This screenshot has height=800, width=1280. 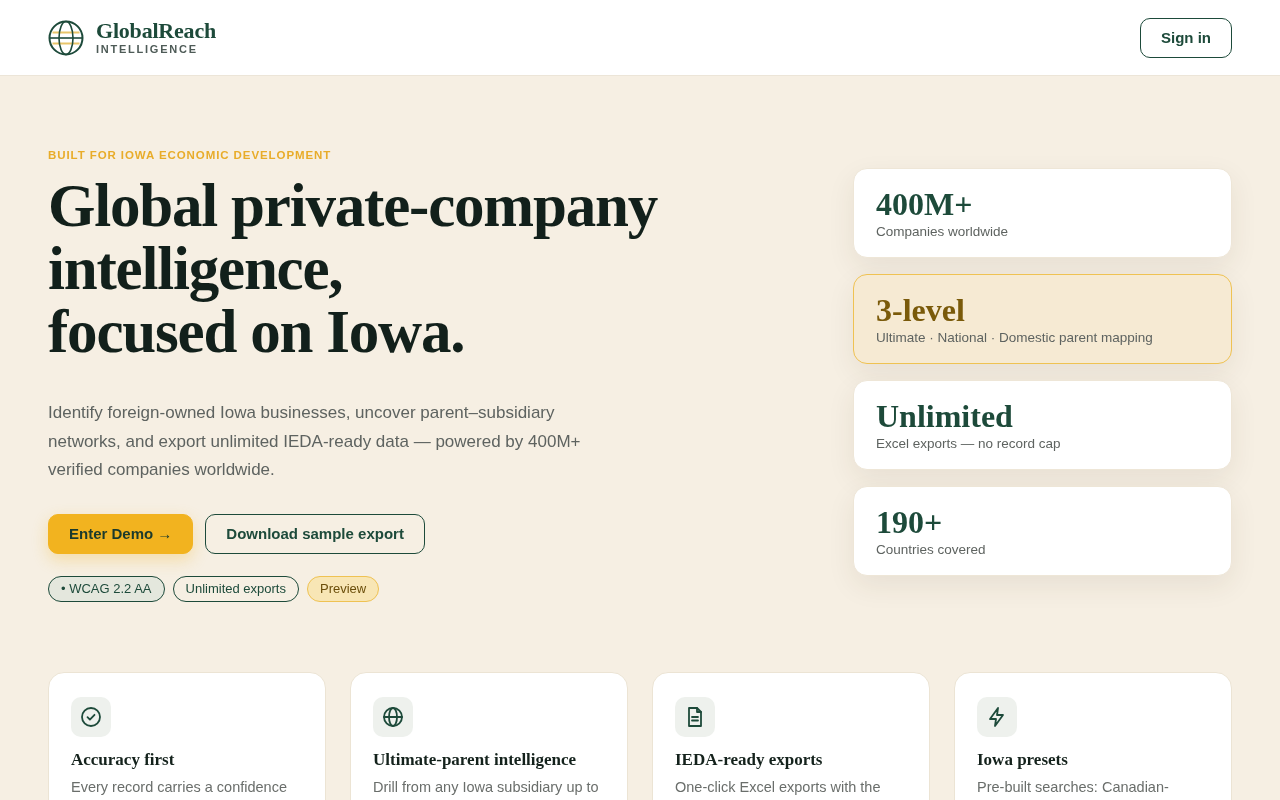 What do you see at coordinates (486, 787) in the screenshot?
I see `feature-description: Drill from any Iowa subsidiary up to` at bounding box center [486, 787].